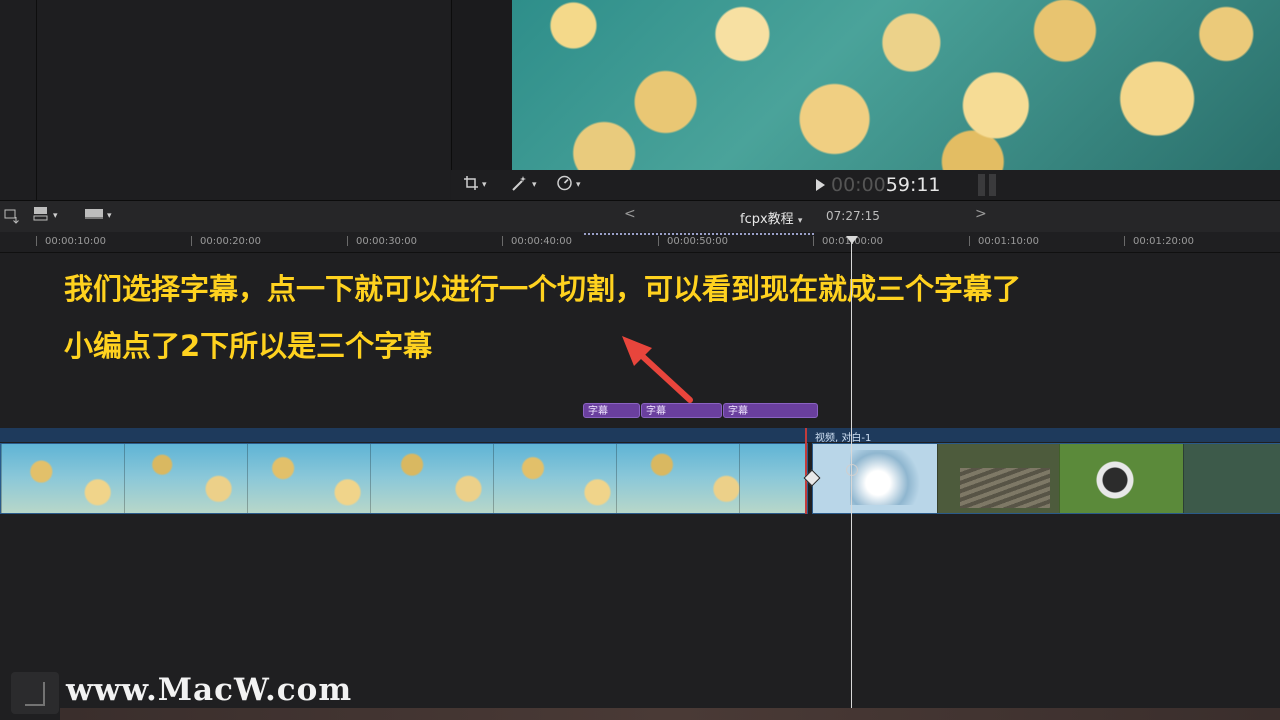 This screenshot has height=720, width=1280. Describe the element at coordinates (35, 693) in the screenshot. I see `watermark-logo` at that location.